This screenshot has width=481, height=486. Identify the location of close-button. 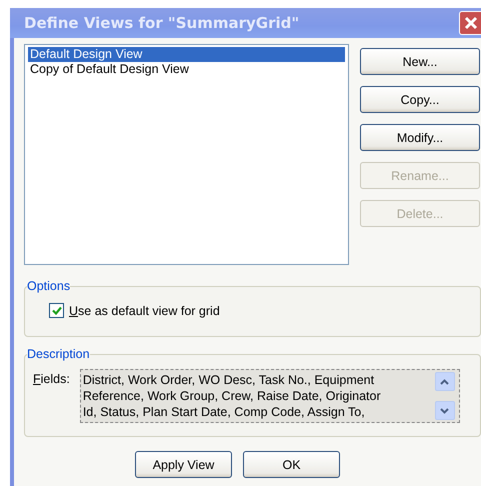
(470, 23).